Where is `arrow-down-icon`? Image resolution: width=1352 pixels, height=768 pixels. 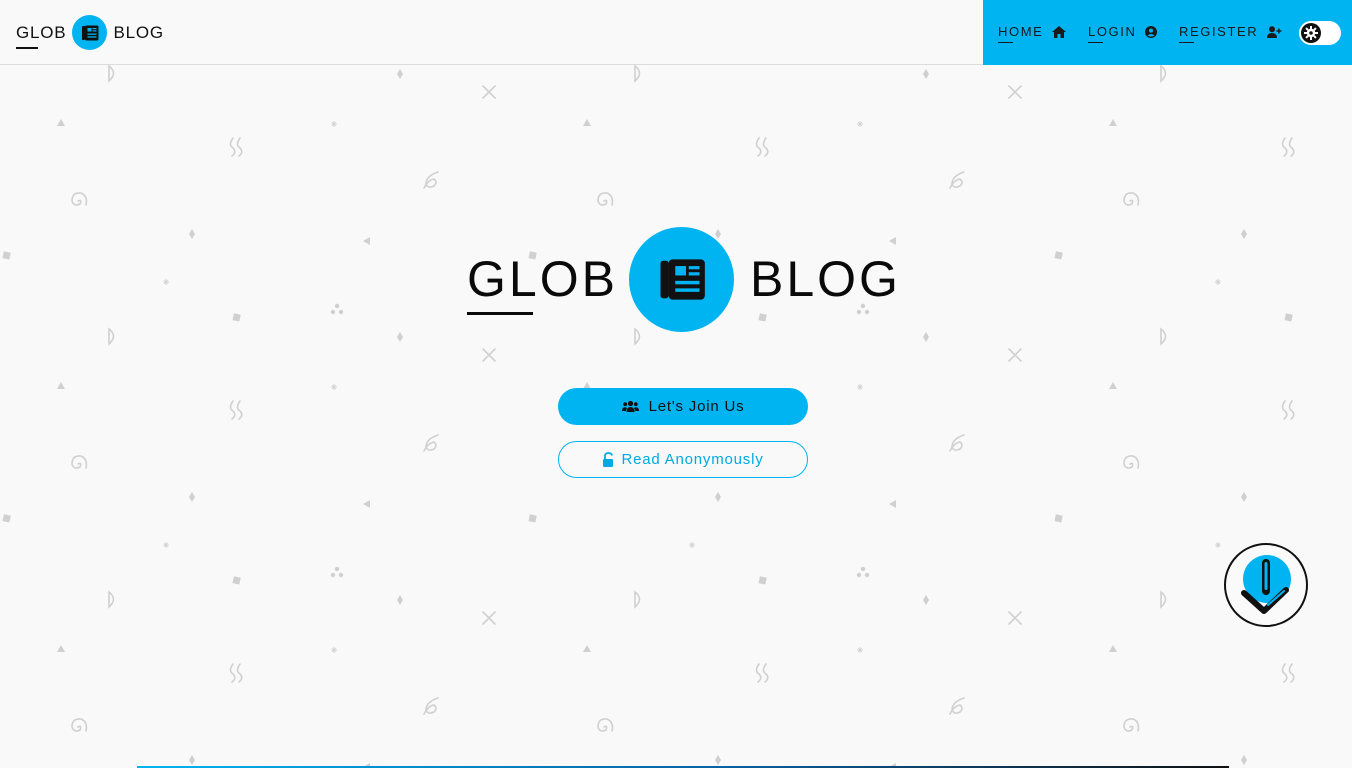 arrow-down-icon is located at coordinates (1266, 585).